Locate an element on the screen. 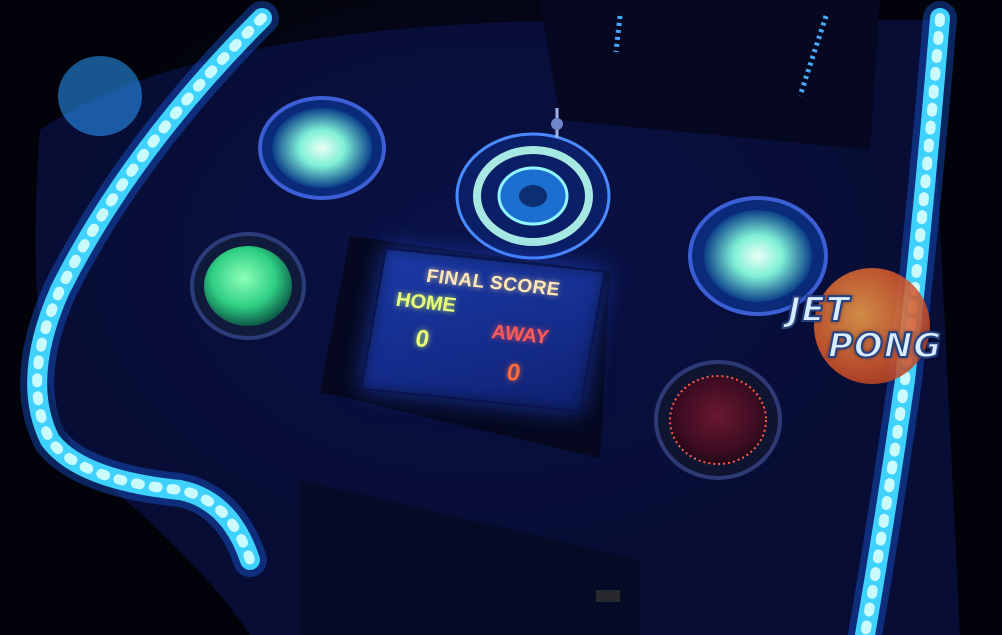 This screenshot has height=635, width=1002. home-label: HOME is located at coordinates (426, 302).